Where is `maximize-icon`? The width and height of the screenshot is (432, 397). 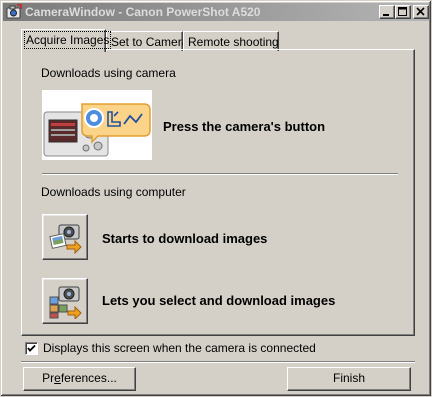 maximize-icon is located at coordinates (402, 11).